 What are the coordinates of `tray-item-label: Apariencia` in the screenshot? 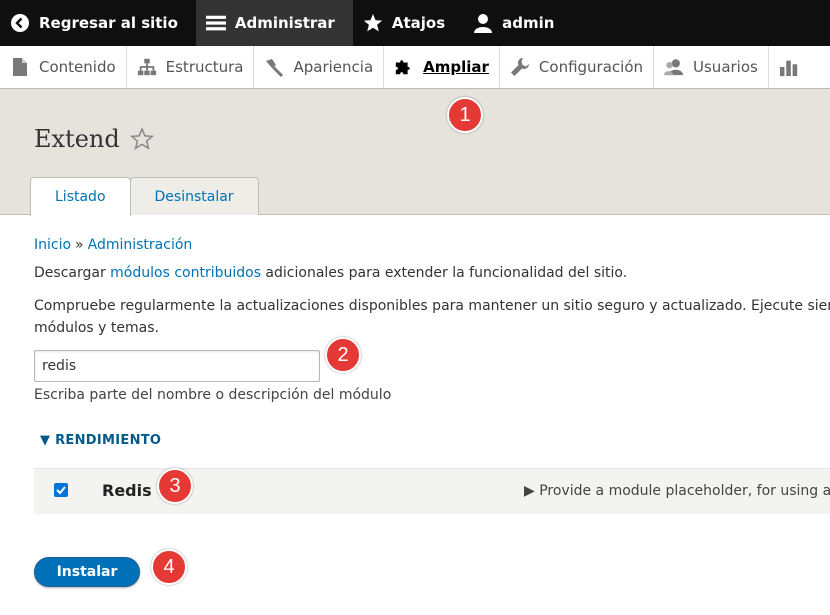 It's located at (333, 67).